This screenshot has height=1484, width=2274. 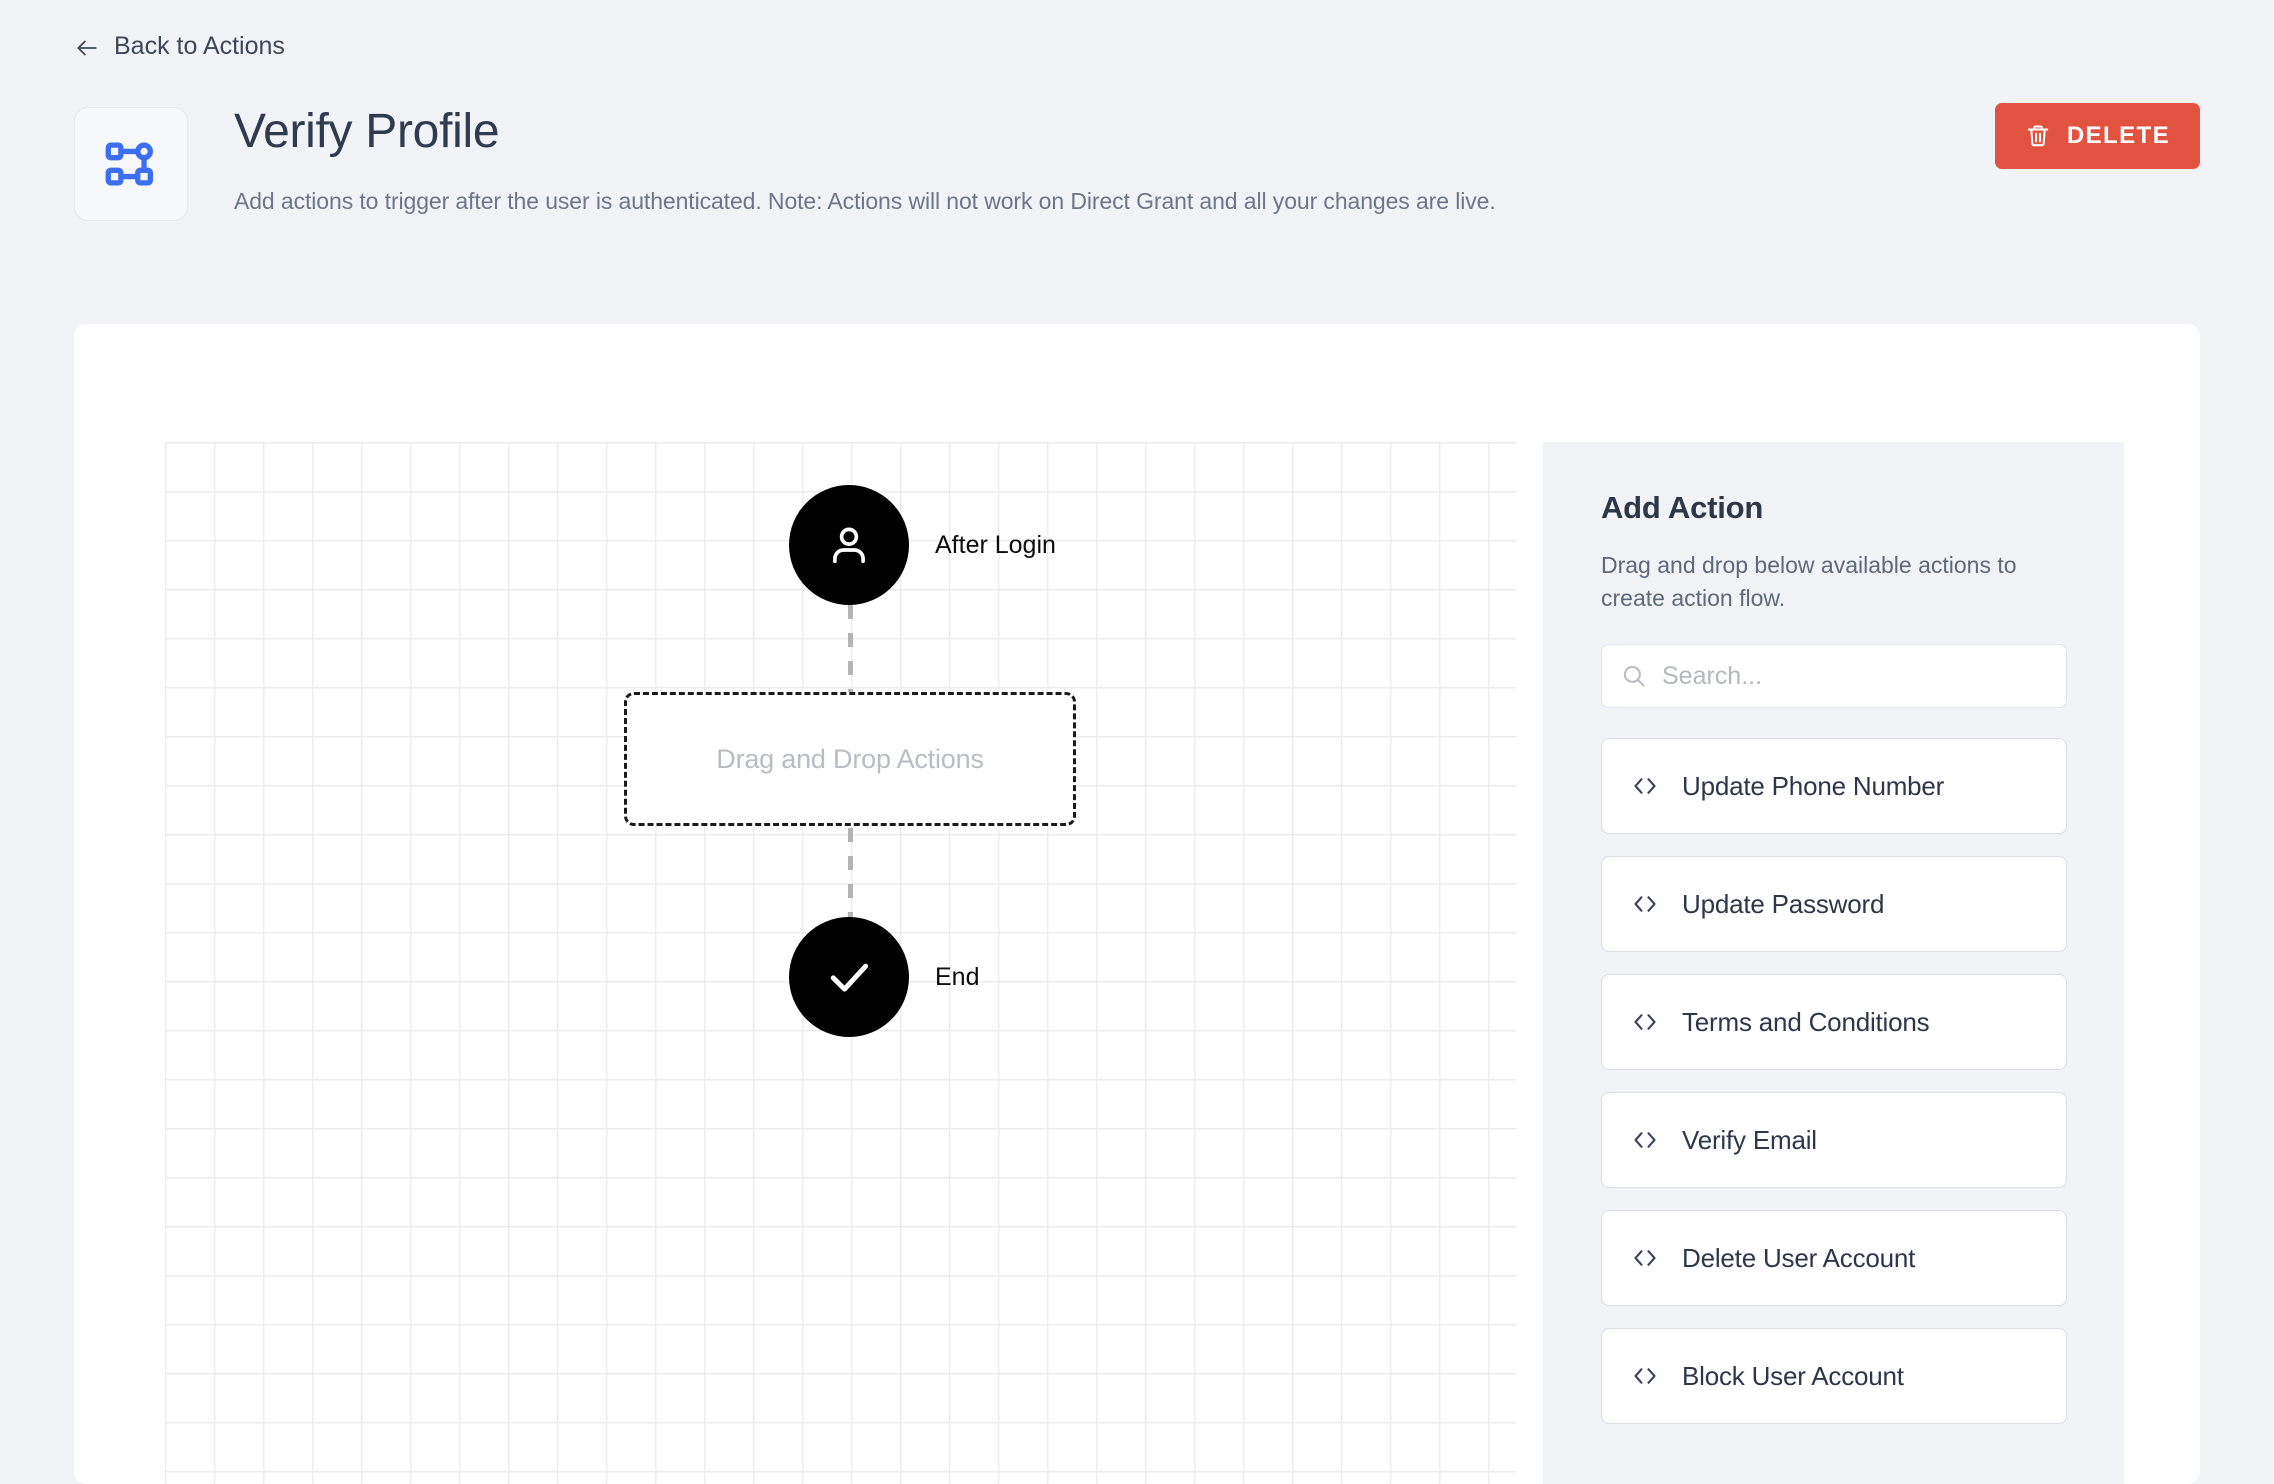 What do you see at coordinates (131, 164) in the screenshot?
I see `flow-nodes-icon` at bounding box center [131, 164].